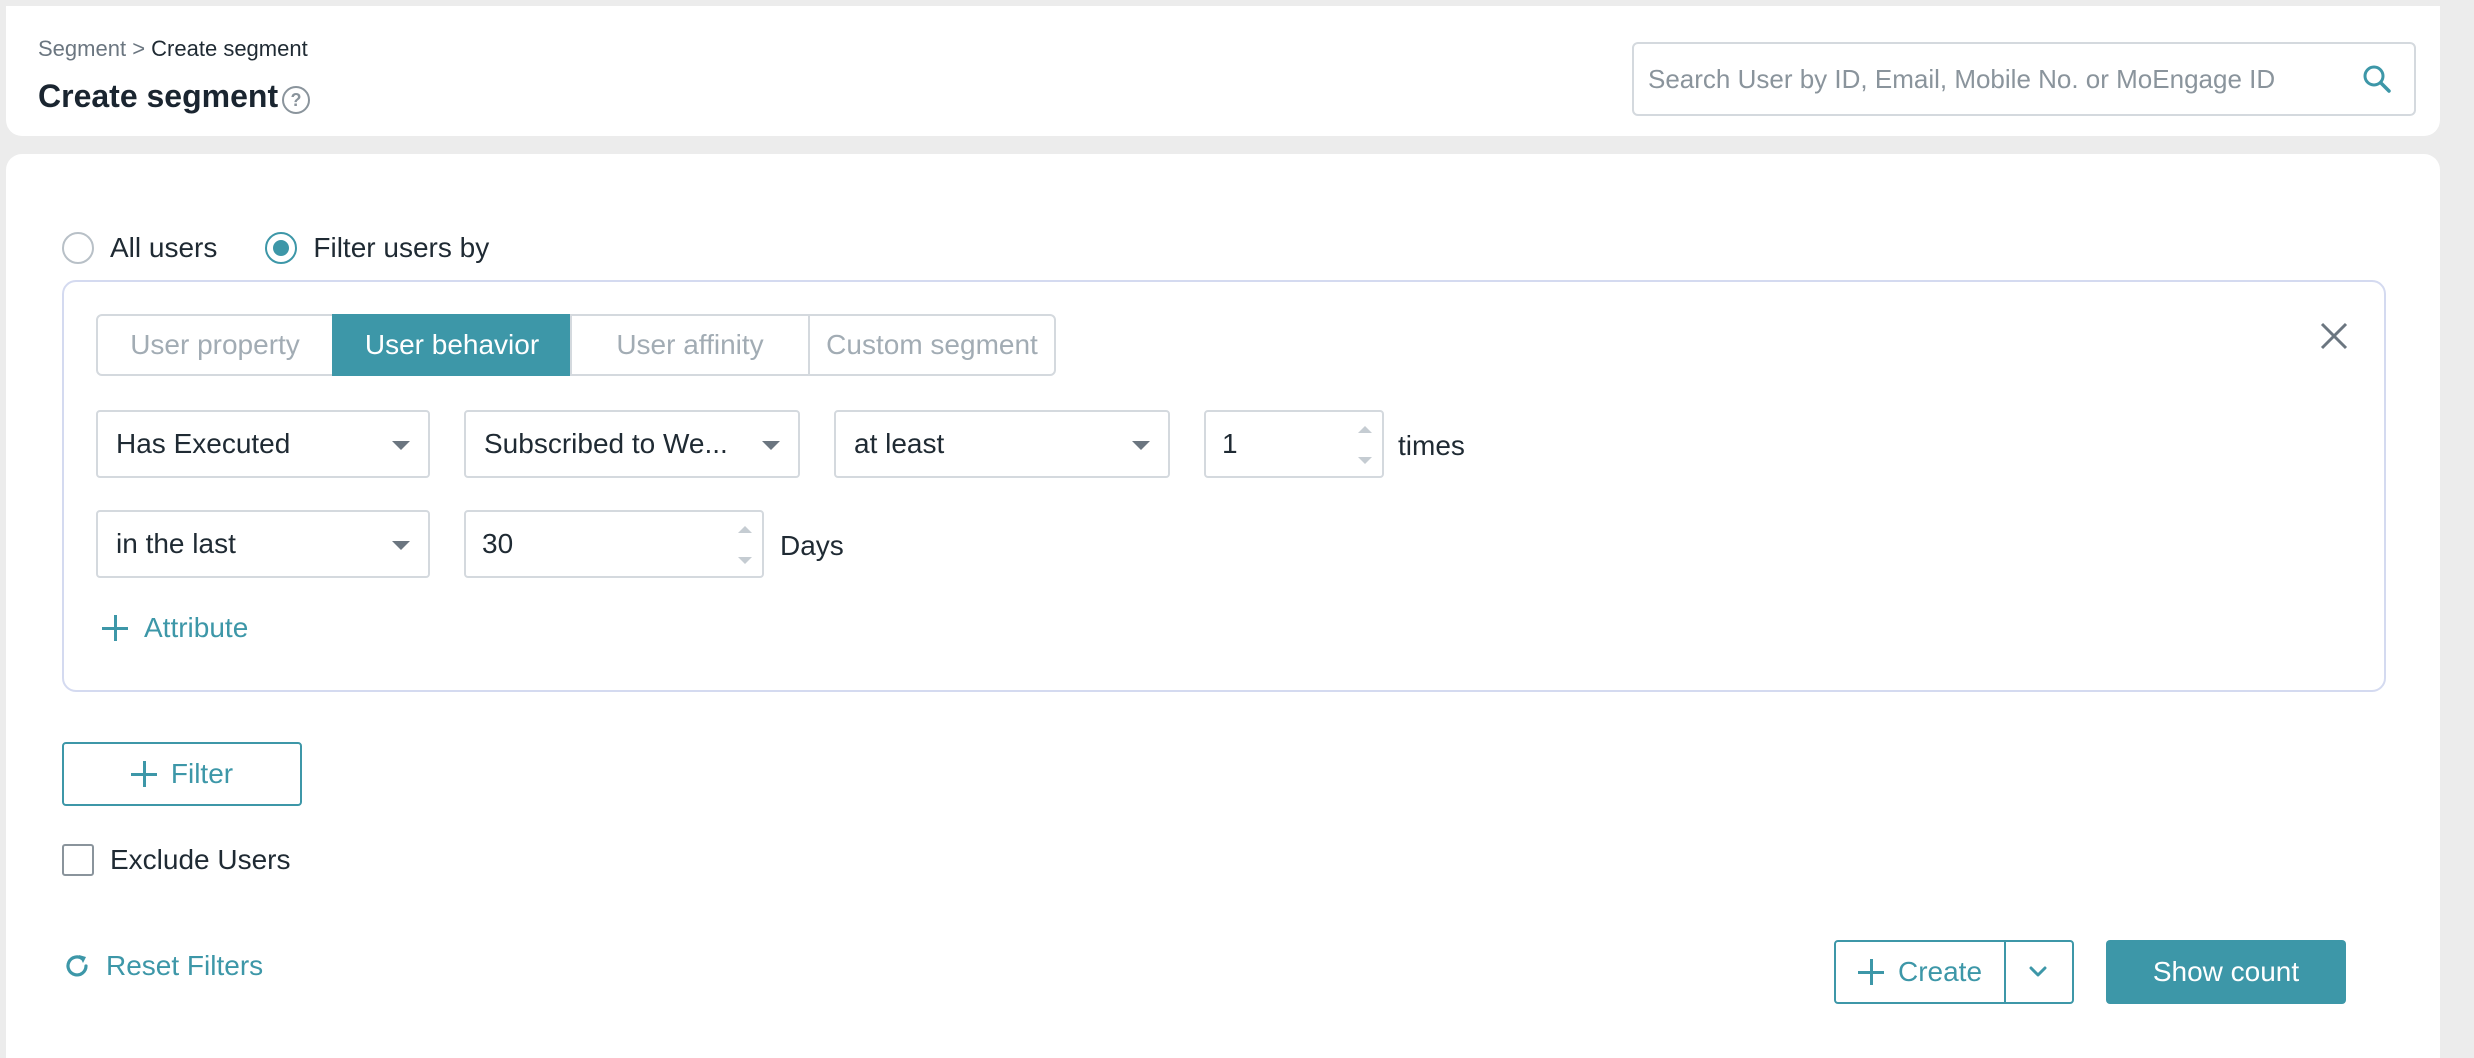 The image size is (2474, 1058). What do you see at coordinates (163, 248) in the screenshot?
I see `all-users-label: All users` at bounding box center [163, 248].